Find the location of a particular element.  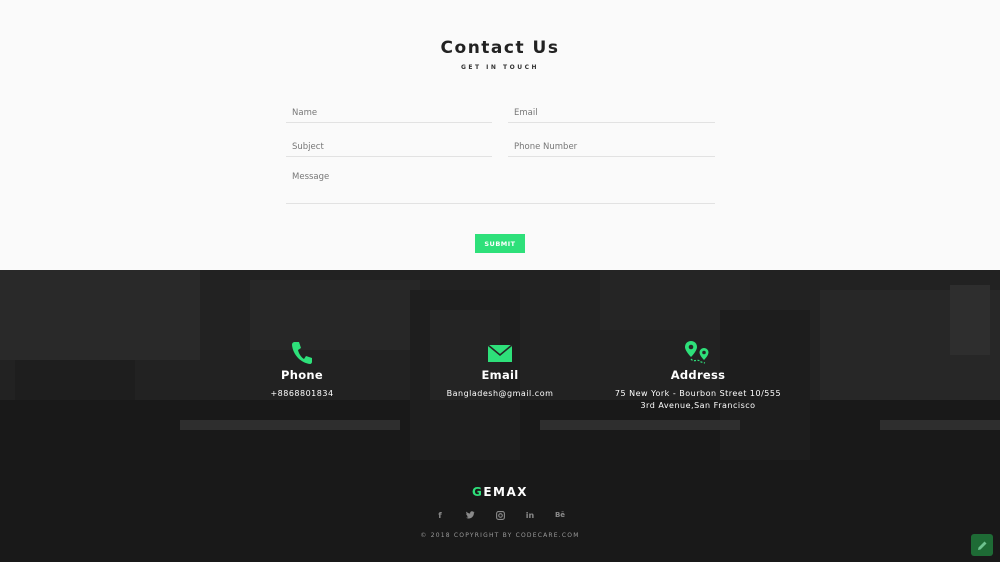

linkedin-icon: in is located at coordinates (530, 515).